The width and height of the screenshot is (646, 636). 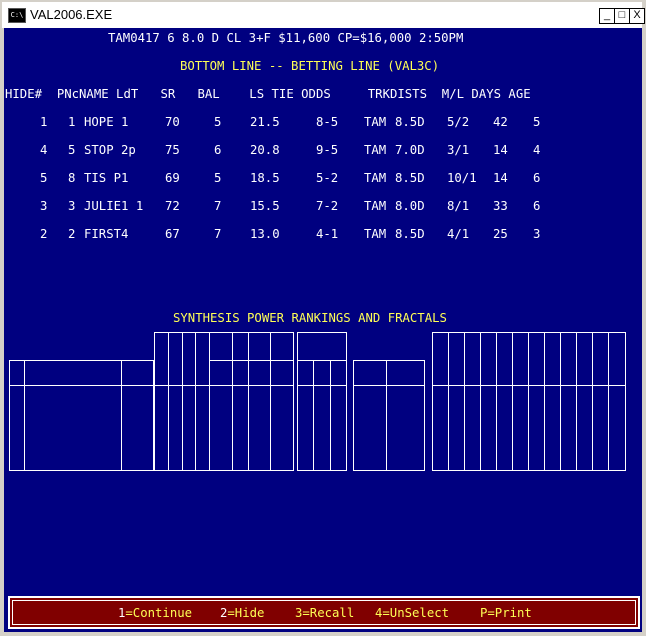 I want to click on bet-cell-name: FIRST4, so click(x=106, y=234).